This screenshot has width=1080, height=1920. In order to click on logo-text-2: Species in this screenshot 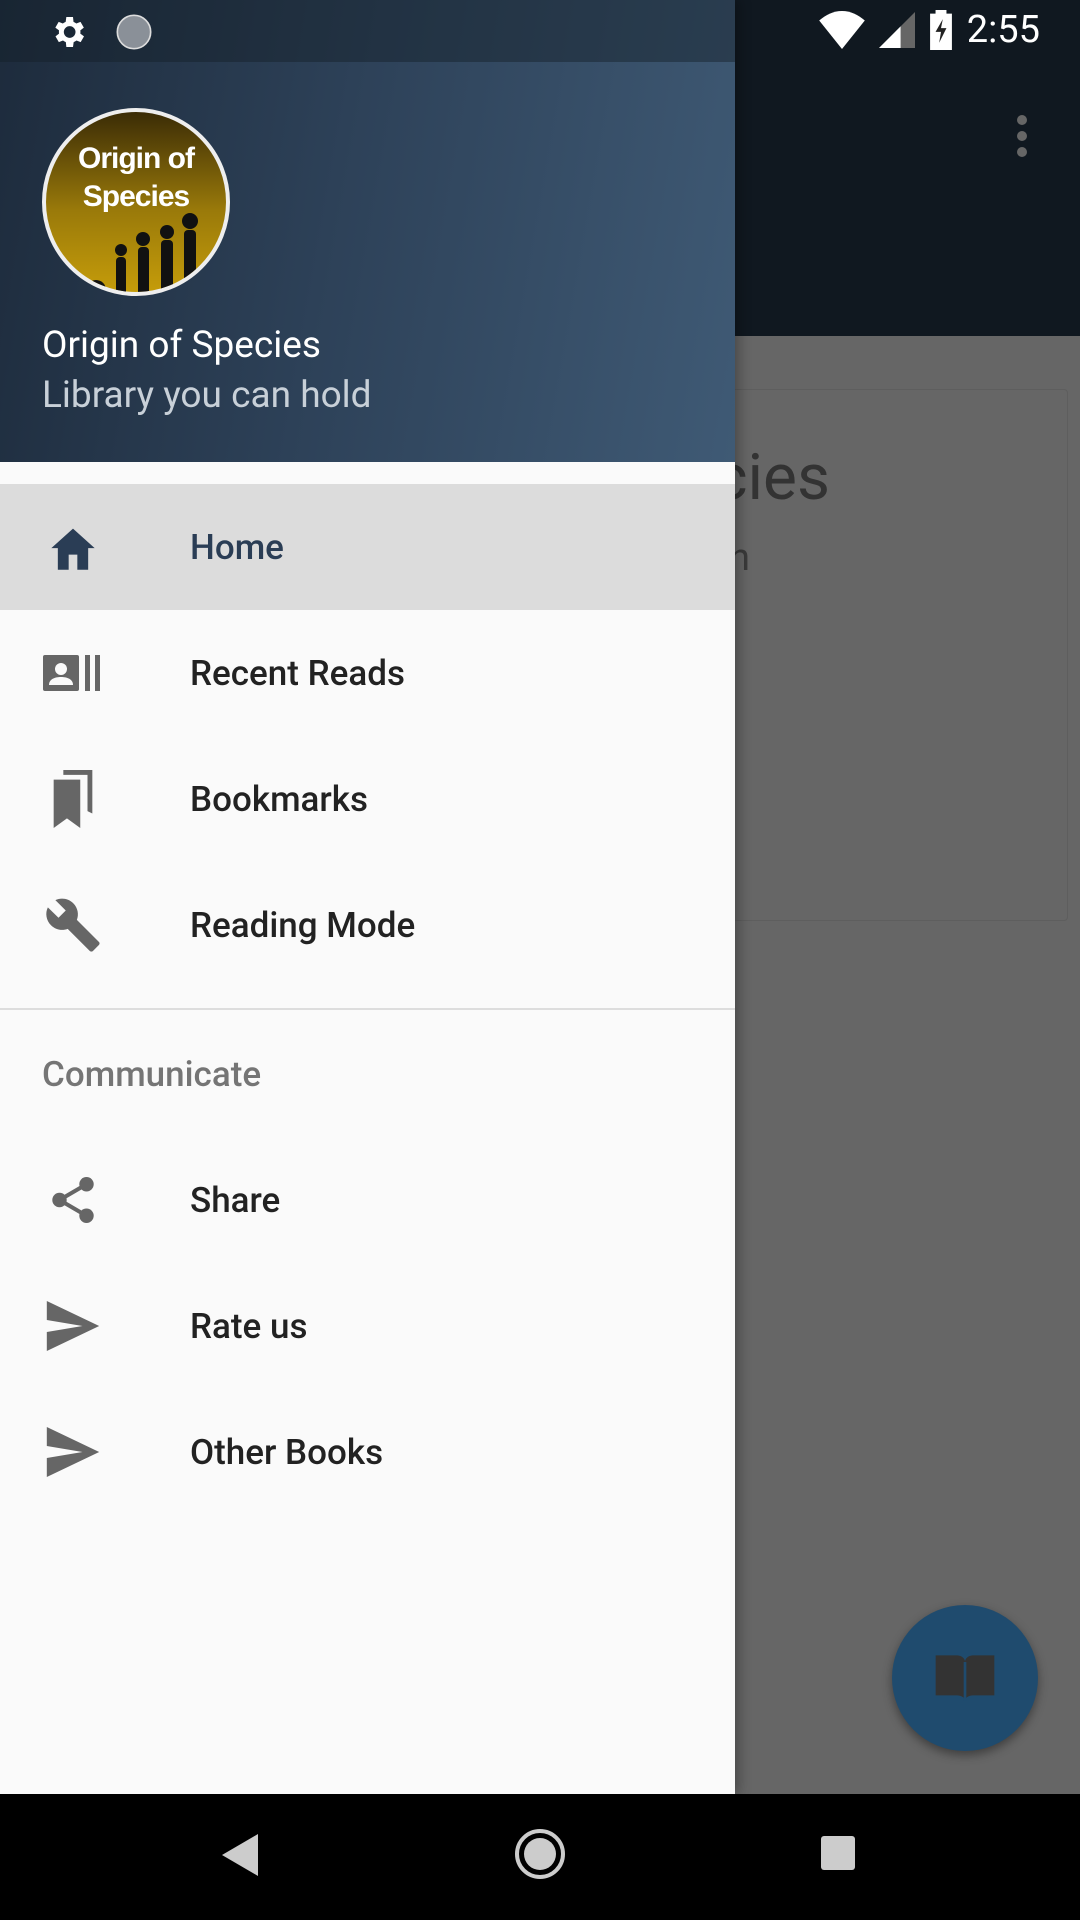, I will do `click(136, 196)`.